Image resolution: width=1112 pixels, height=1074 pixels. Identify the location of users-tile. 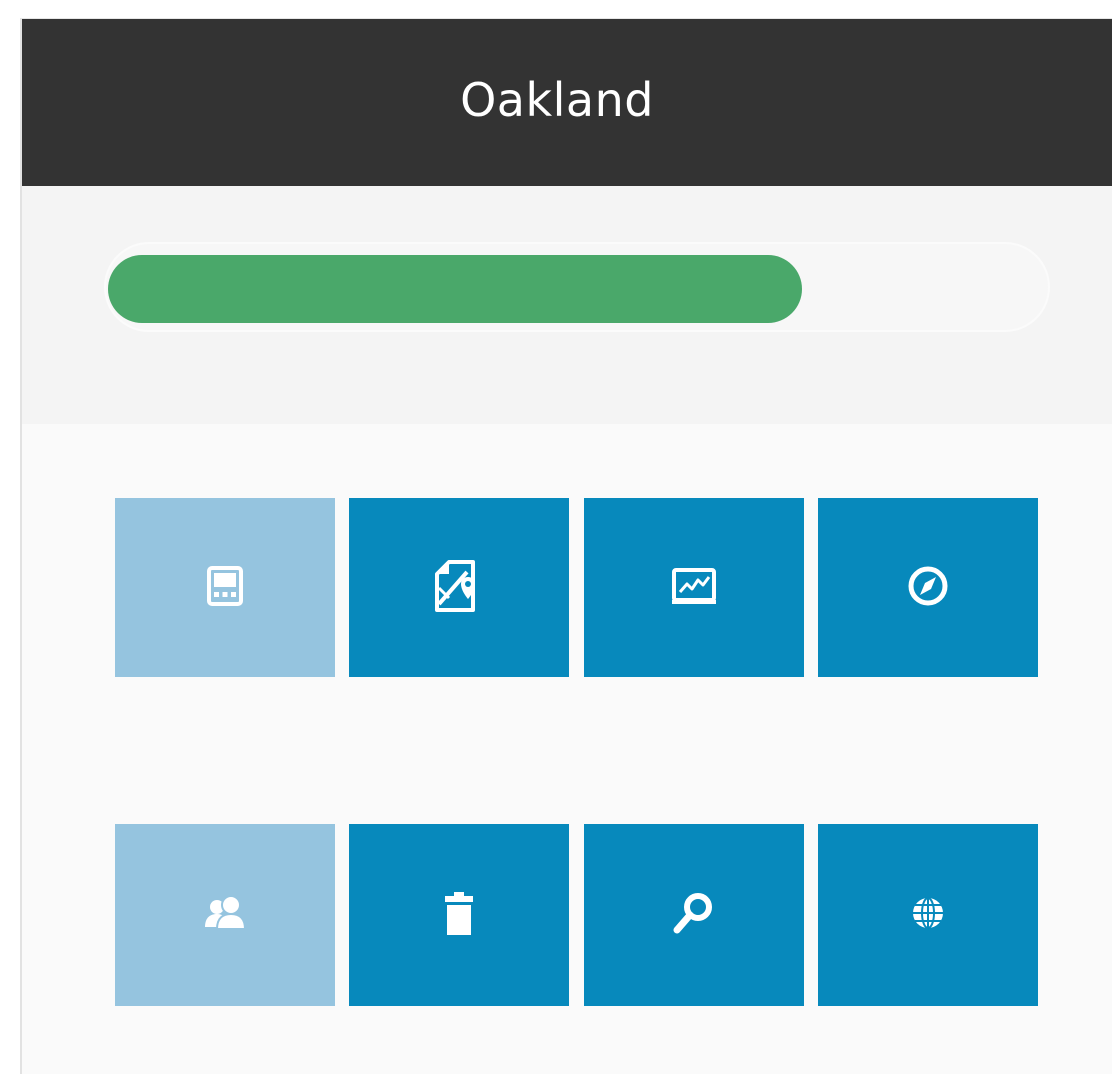
(225, 915).